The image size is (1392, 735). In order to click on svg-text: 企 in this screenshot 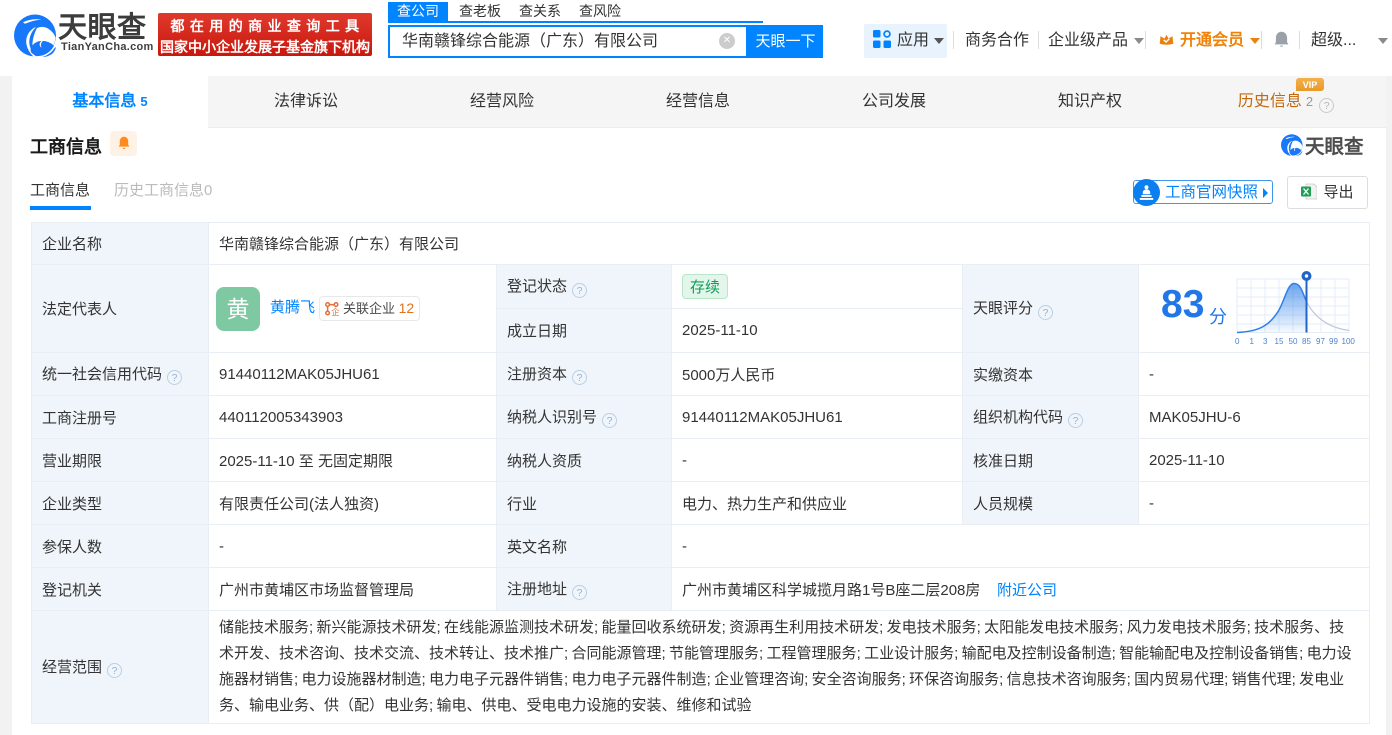, I will do `click(335, 311)`.